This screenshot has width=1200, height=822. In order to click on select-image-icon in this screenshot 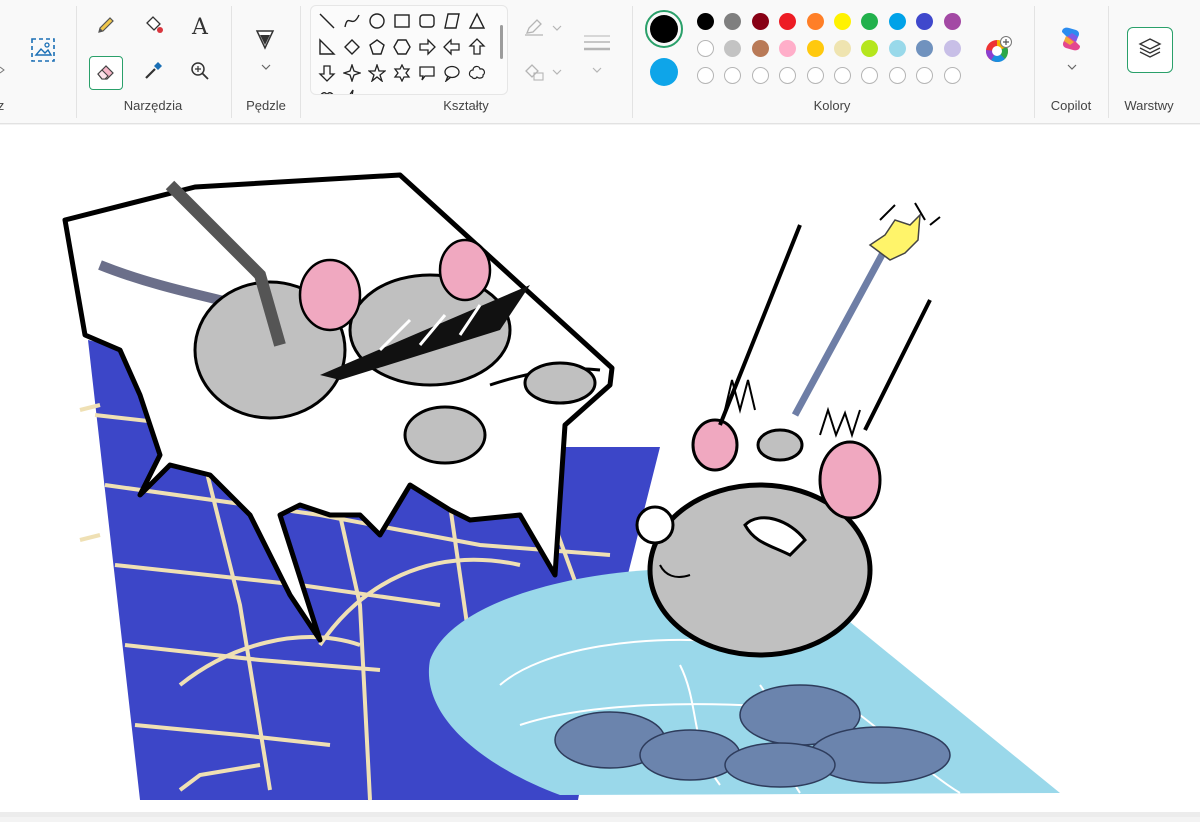, I will do `click(43, 50)`.